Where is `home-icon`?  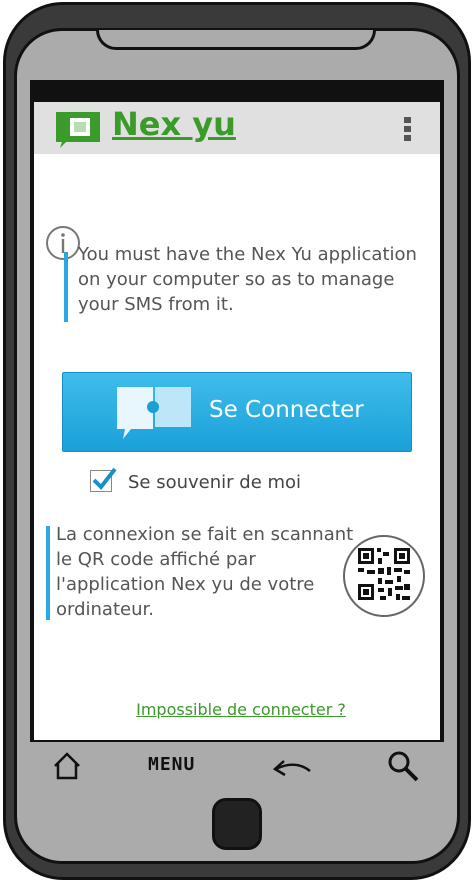 home-icon is located at coordinates (67, 766).